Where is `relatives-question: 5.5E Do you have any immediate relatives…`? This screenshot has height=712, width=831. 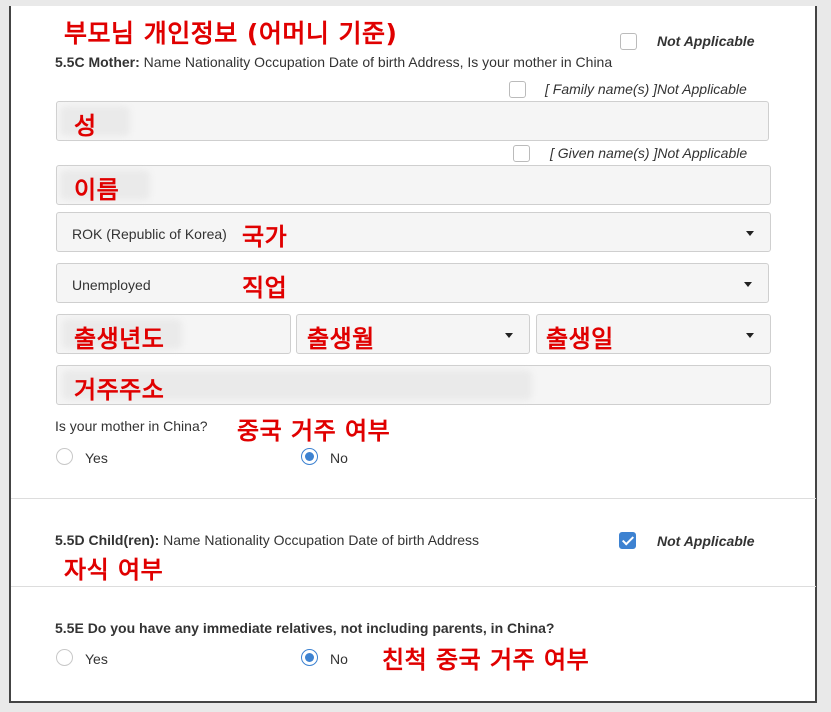
relatives-question: 5.5E Do you have any immediate relatives… is located at coordinates (305, 628).